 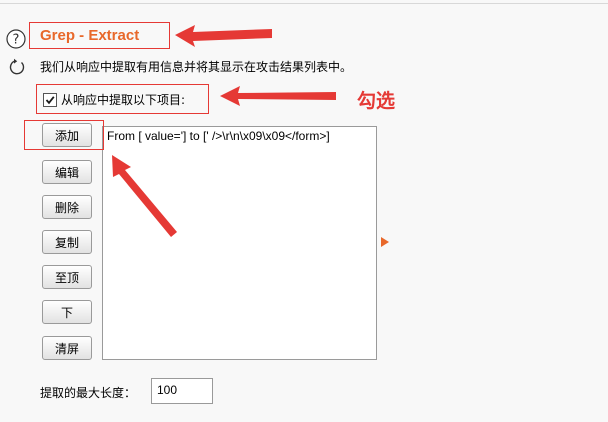 I want to click on duplicate-button: 复制, so click(x=67, y=242).